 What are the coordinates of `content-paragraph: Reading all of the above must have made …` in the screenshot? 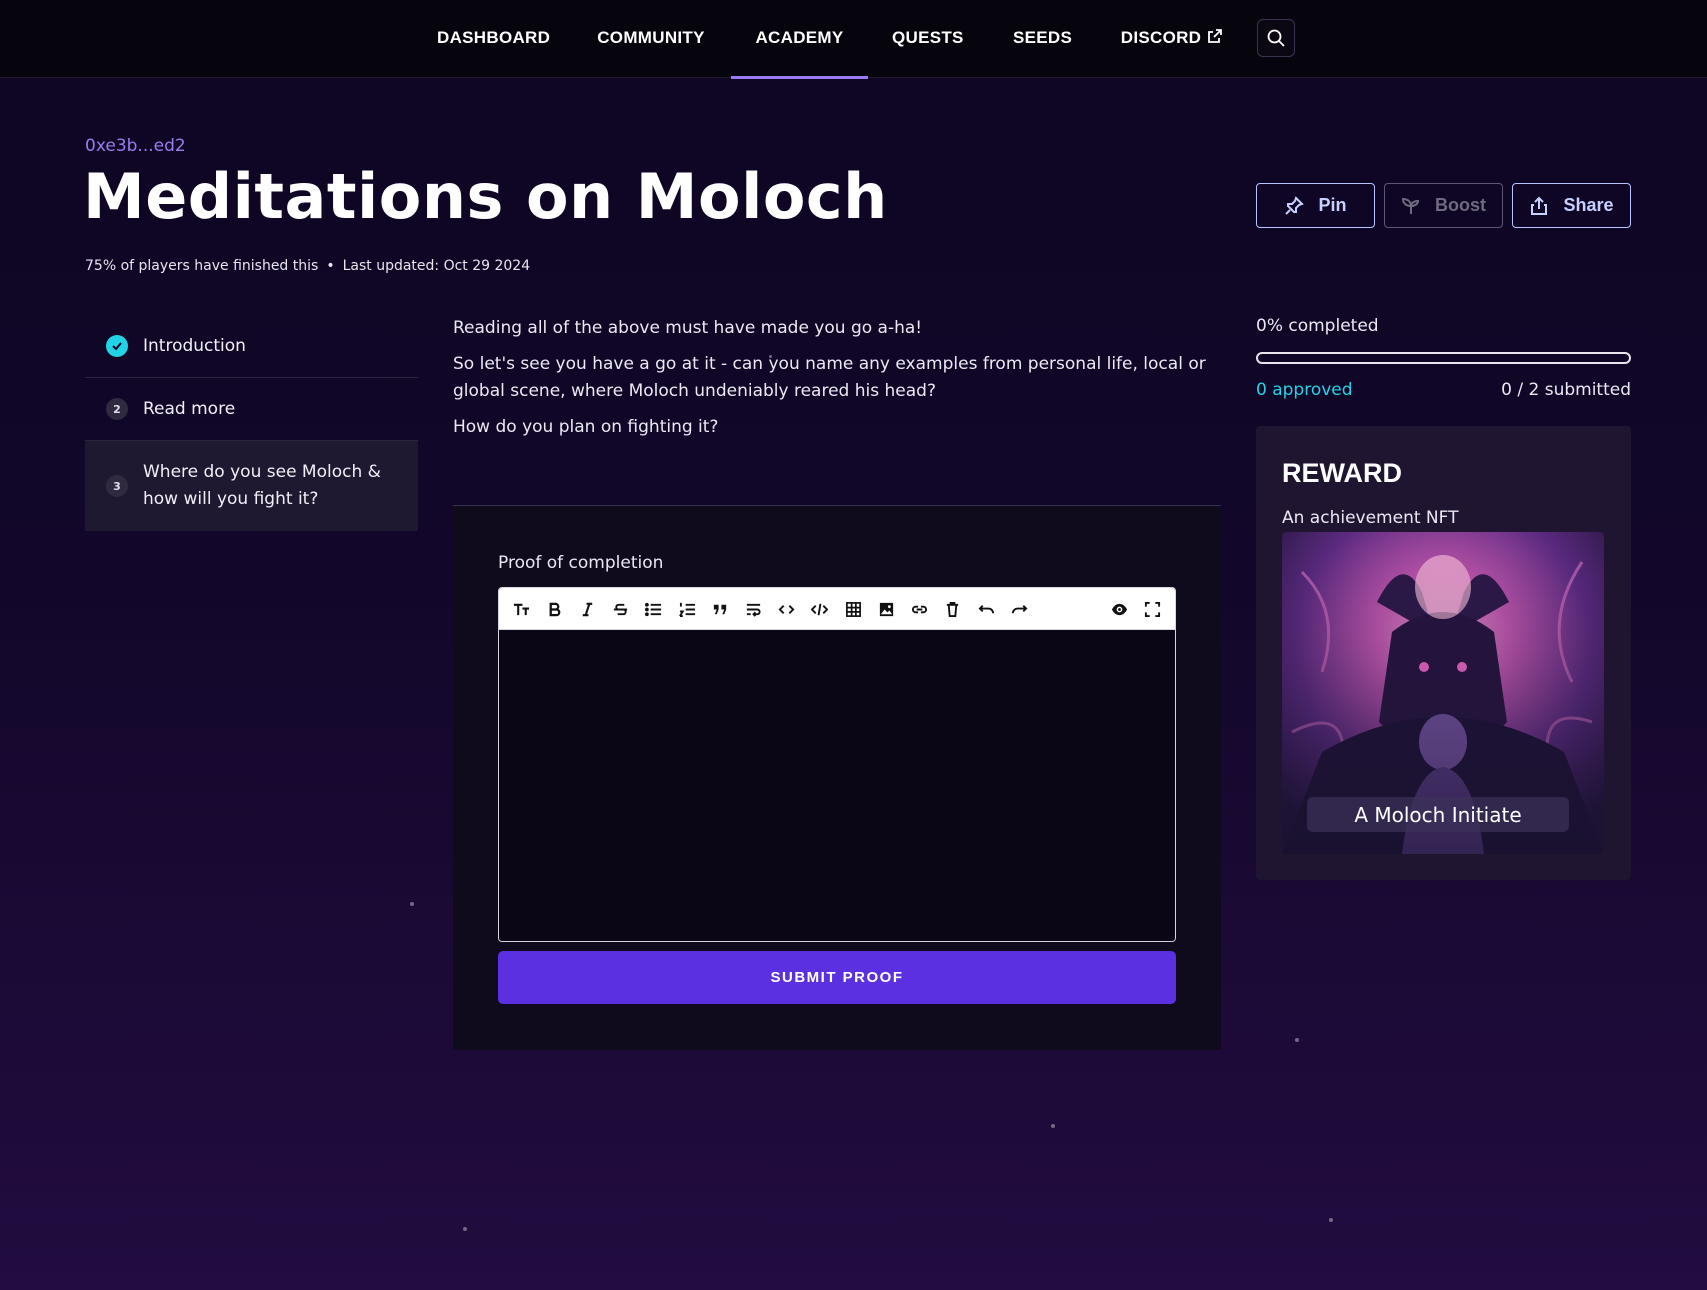 It's located at (688, 328).